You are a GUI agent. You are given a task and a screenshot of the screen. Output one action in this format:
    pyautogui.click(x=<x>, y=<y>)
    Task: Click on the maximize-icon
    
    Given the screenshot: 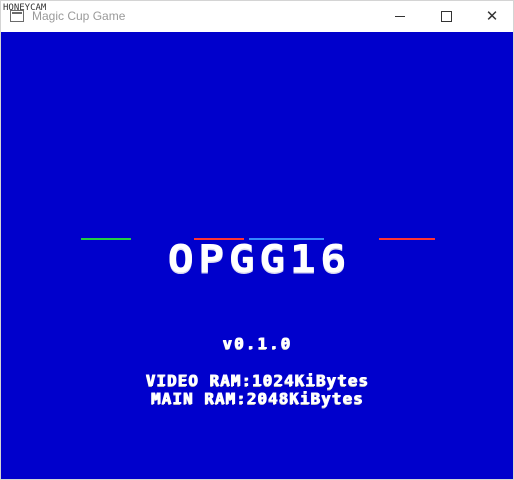 What is the action you would take?
    pyautogui.click(x=446, y=16)
    